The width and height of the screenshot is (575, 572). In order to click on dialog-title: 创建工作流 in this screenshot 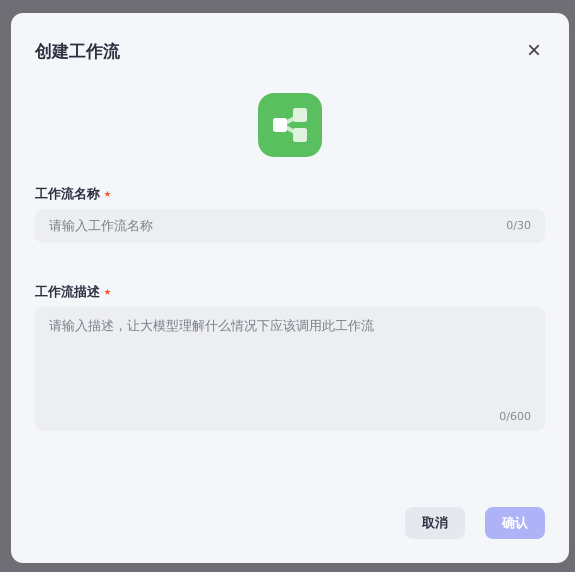, I will do `click(77, 51)`.